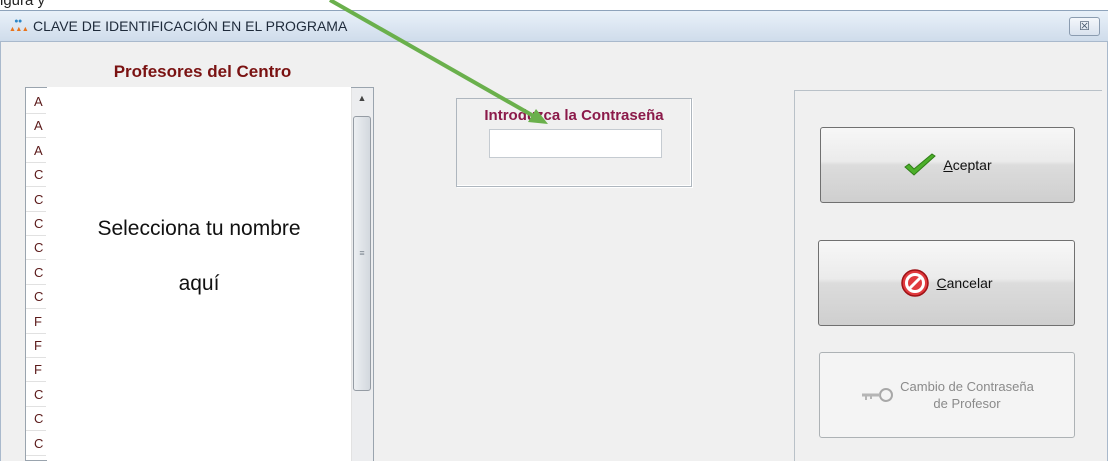 Image resolution: width=1108 pixels, height=461 pixels. What do you see at coordinates (202, 71) in the screenshot?
I see `teachers-list-heading: Profesores del Centro` at bounding box center [202, 71].